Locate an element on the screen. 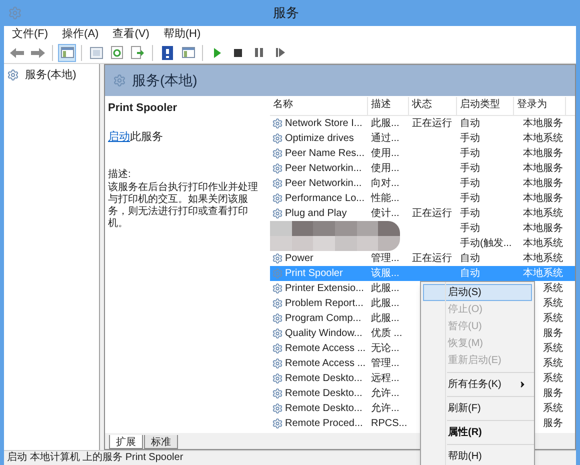 Image resolution: width=580 pixels, height=465 pixels. description-label: 描述: is located at coordinates (120, 175).